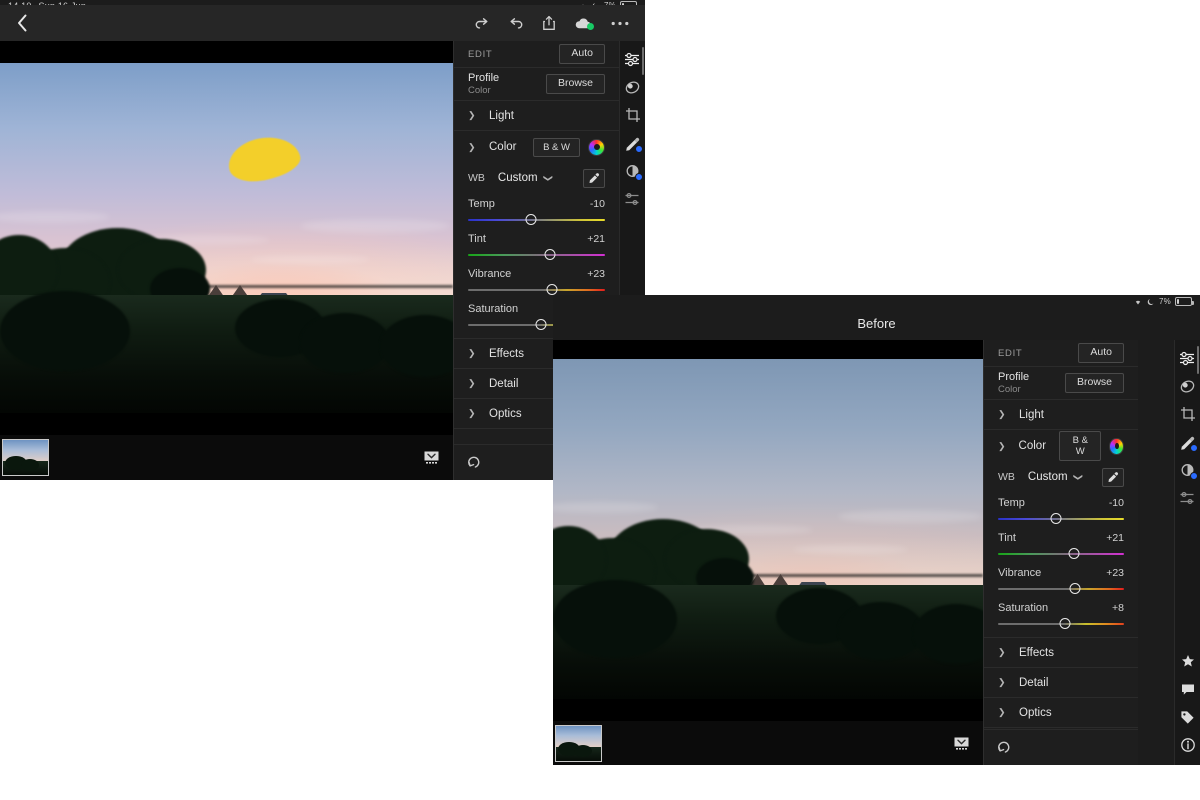 The width and height of the screenshot is (1200, 800). What do you see at coordinates (1187, 552) in the screenshot?
I see `tool-rail-bottom` at bounding box center [1187, 552].